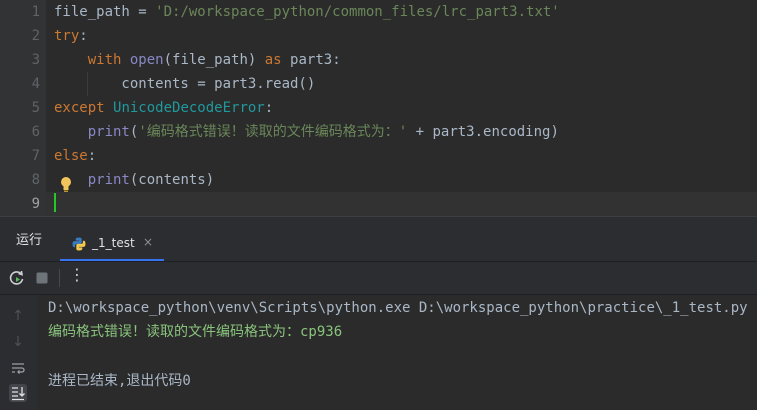 The width and height of the screenshot is (757, 410). What do you see at coordinates (18, 316) in the screenshot?
I see `arrow-up-icon: ↑` at bounding box center [18, 316].